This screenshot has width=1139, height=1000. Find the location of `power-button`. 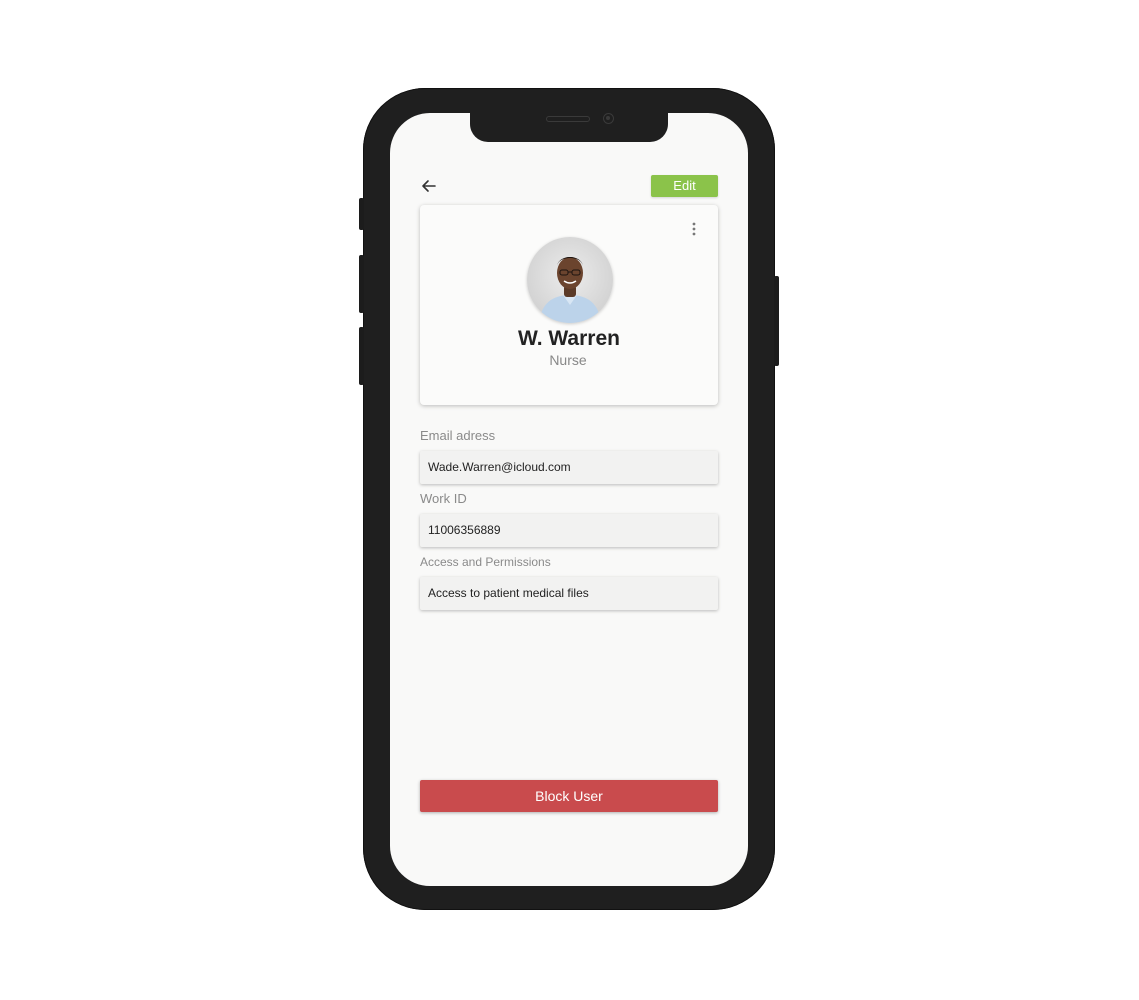

power-button is located at coordinates (776, 321).